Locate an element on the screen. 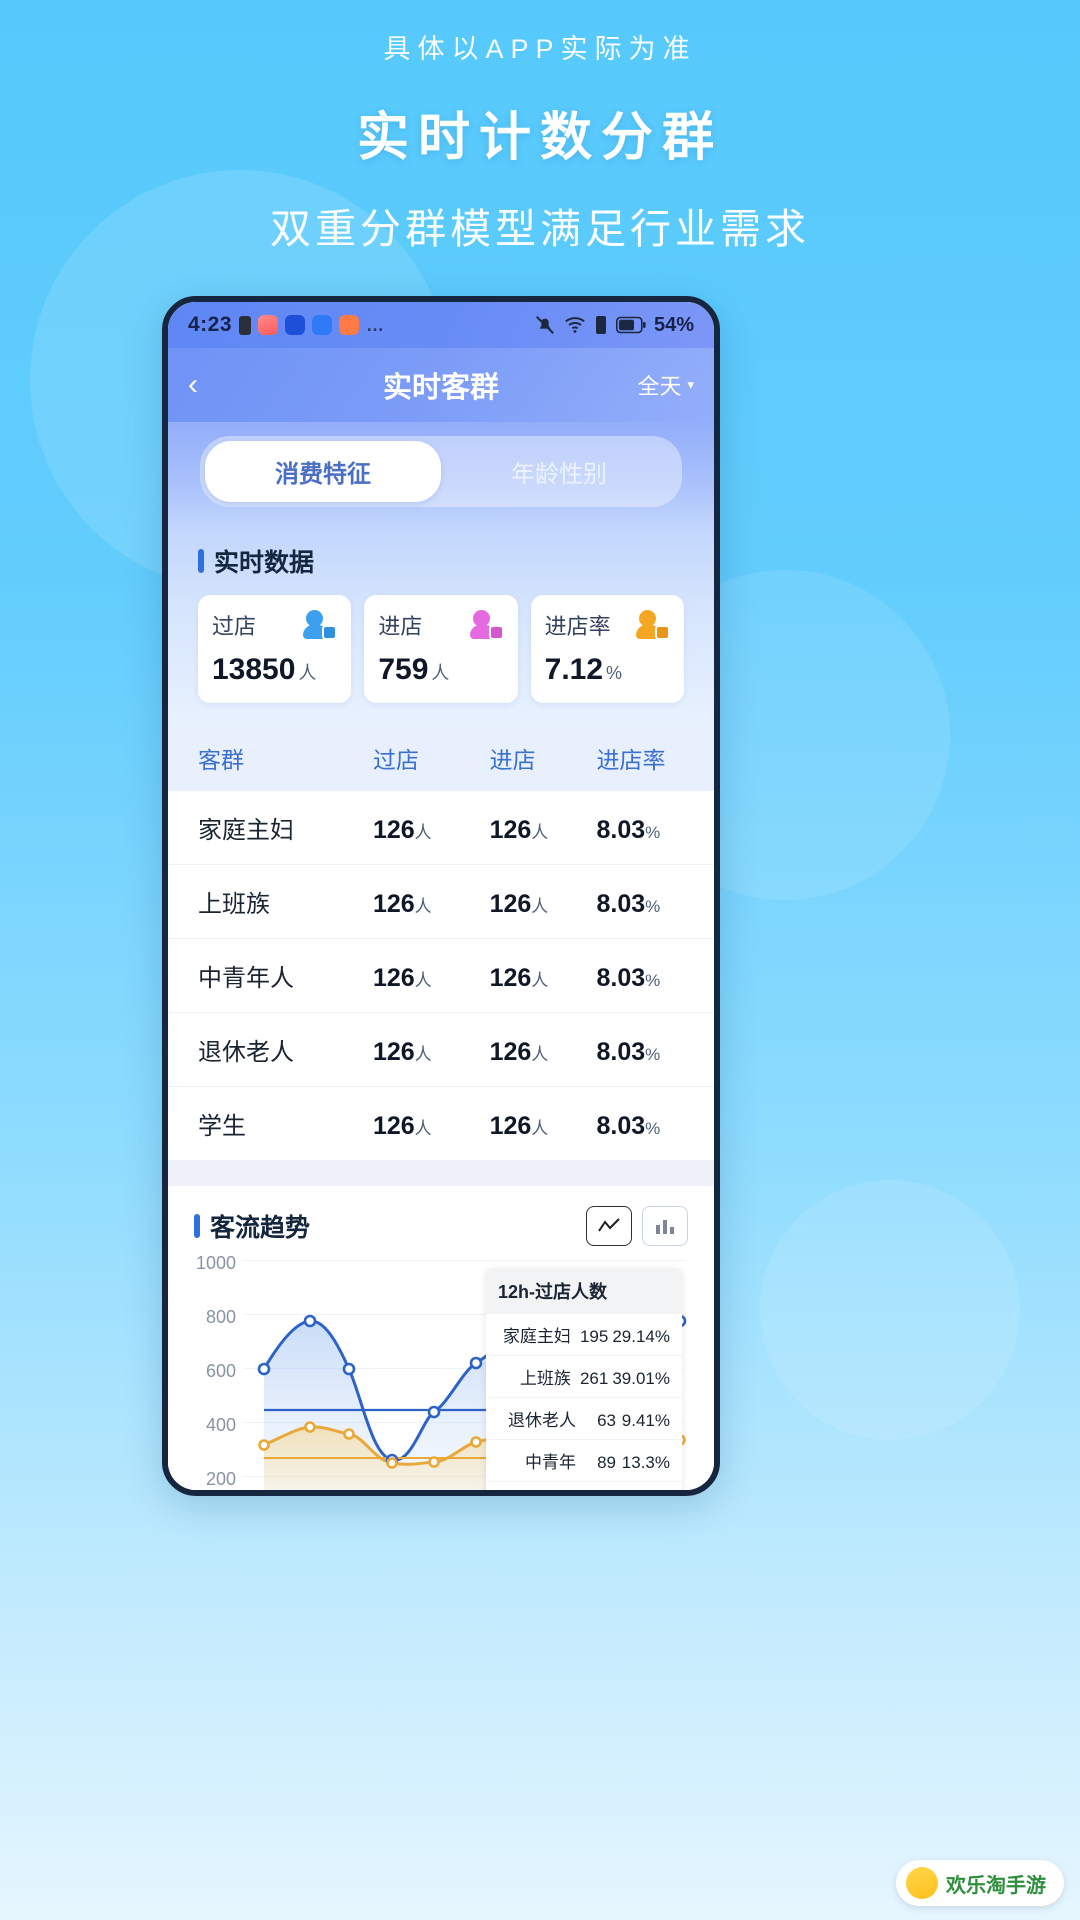 The width and height of the screenshot is (1080, 1920). tab-consumption: 消费特征 is located at coordinates (323, 471).